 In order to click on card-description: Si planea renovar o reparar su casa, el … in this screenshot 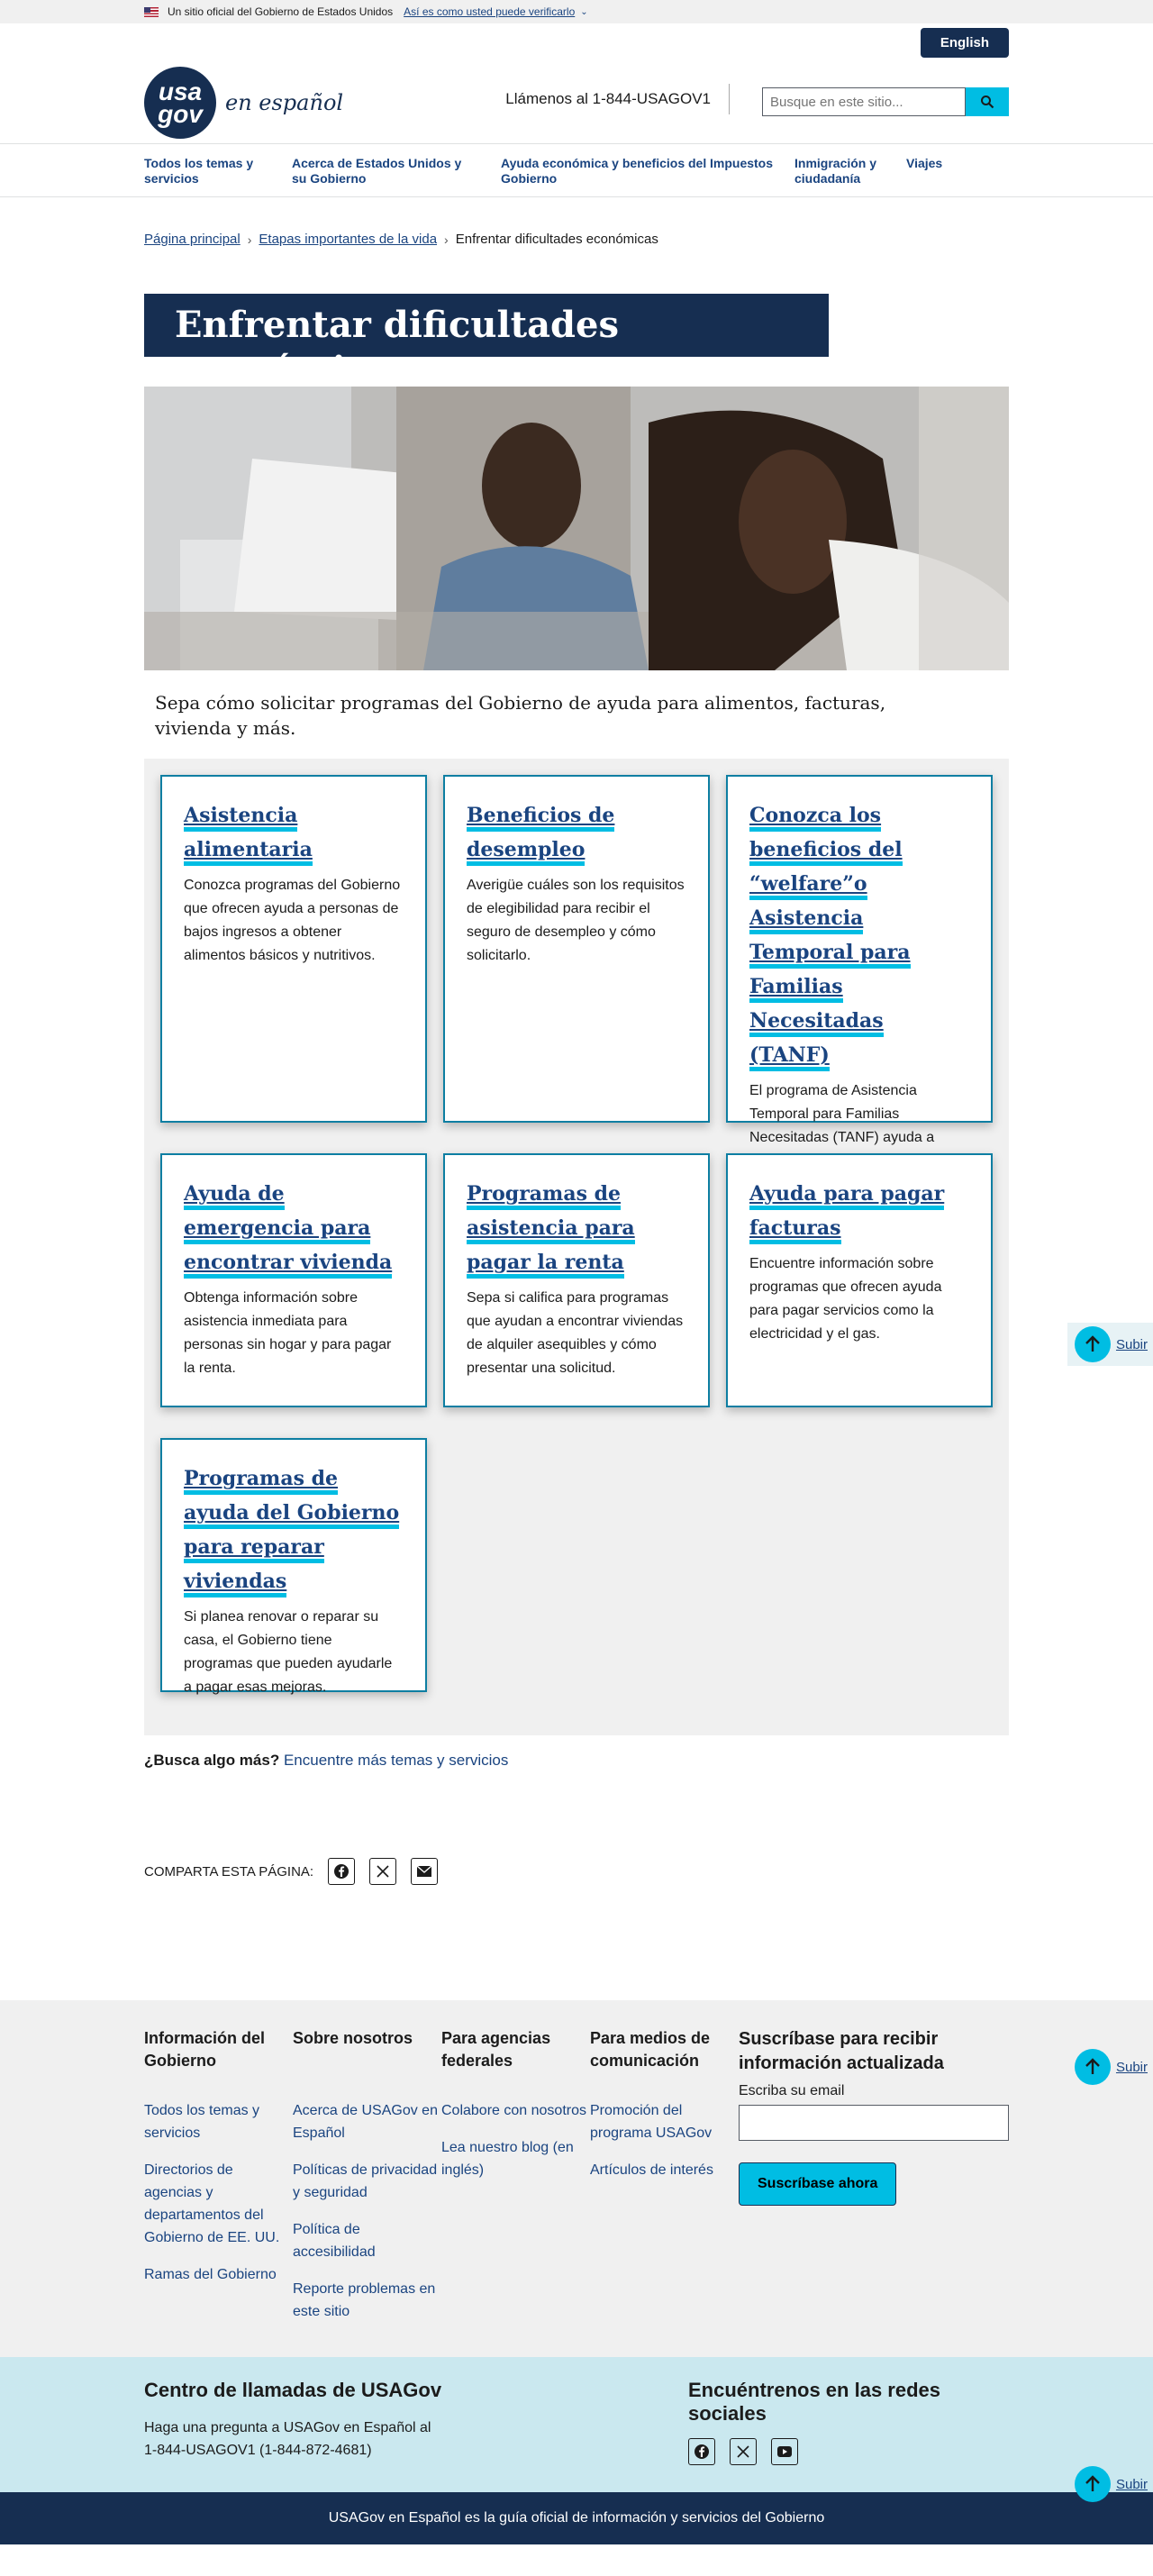, I will do `click(288, 1652)`.